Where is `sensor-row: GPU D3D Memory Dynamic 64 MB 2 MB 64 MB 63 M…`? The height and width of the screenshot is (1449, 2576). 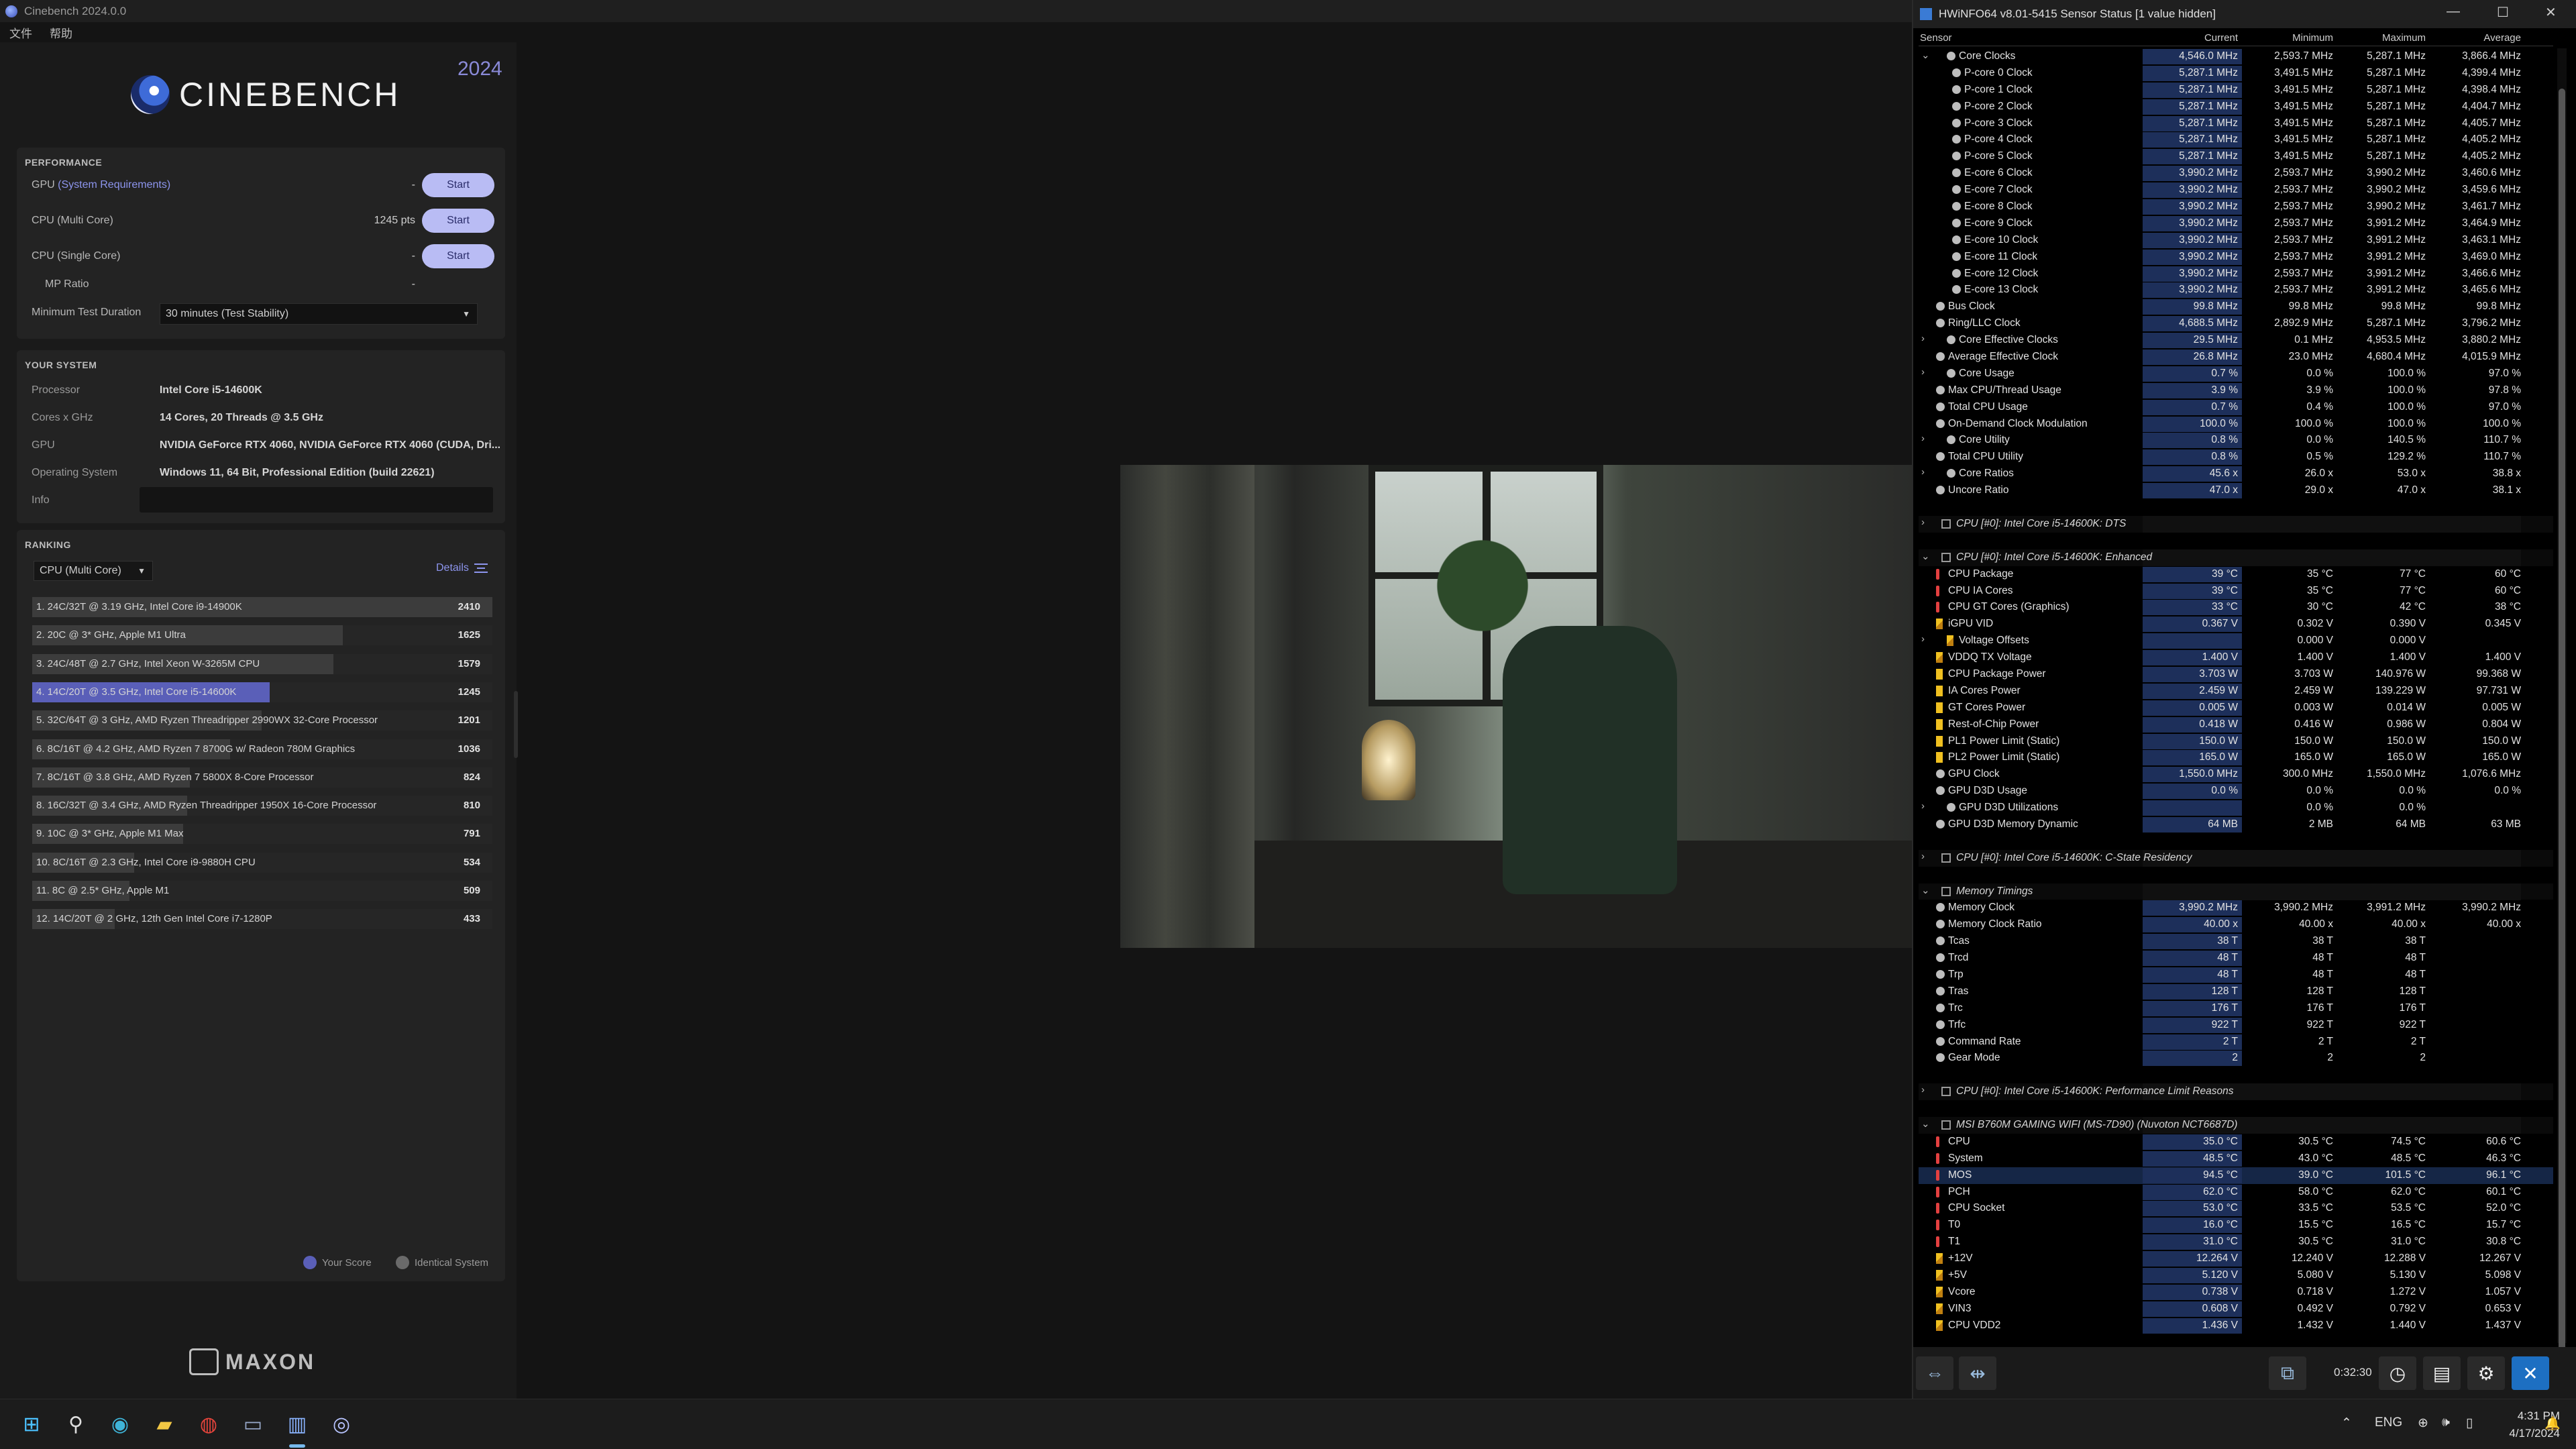
sensor-row: GPU D3D Memory Dynamic 64 MB 2 MB 64 MB 63 M… is located at coordinates (2236, 824).